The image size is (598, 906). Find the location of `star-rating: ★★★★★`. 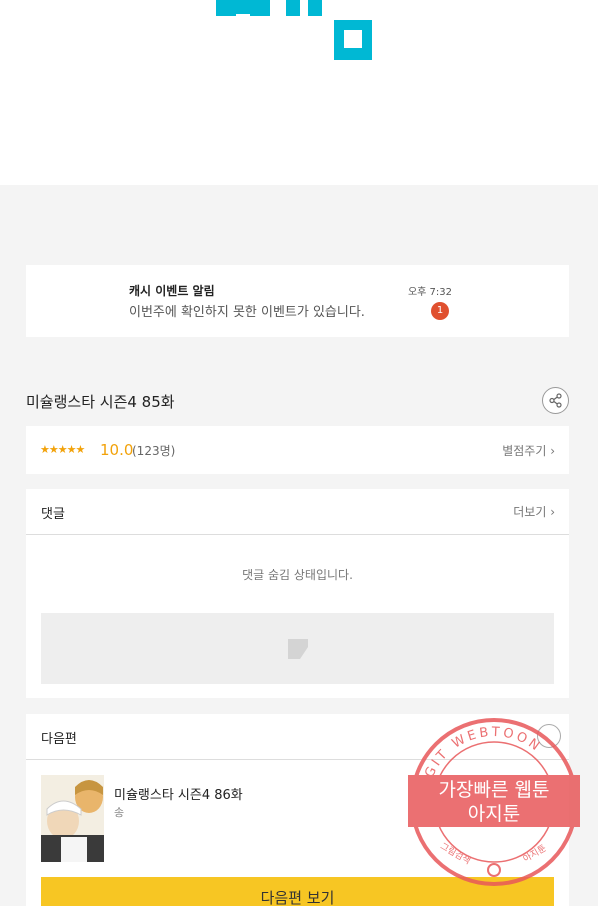

star-rating: ★★★★★ is located at coordinates (62, 449).